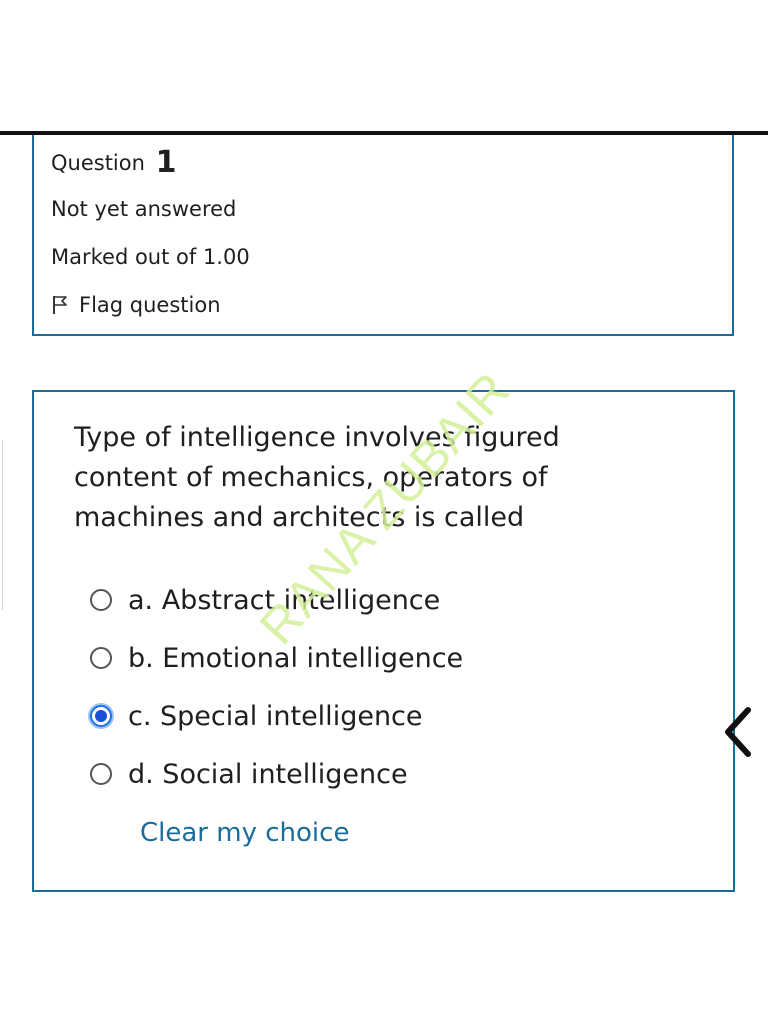 Image resolution: width=768 pixels, height=1024 pixels. What do you see at coordinates (98, 163) in the screenshot?
I see `question-label: Question` at bounding box center [98, 163].